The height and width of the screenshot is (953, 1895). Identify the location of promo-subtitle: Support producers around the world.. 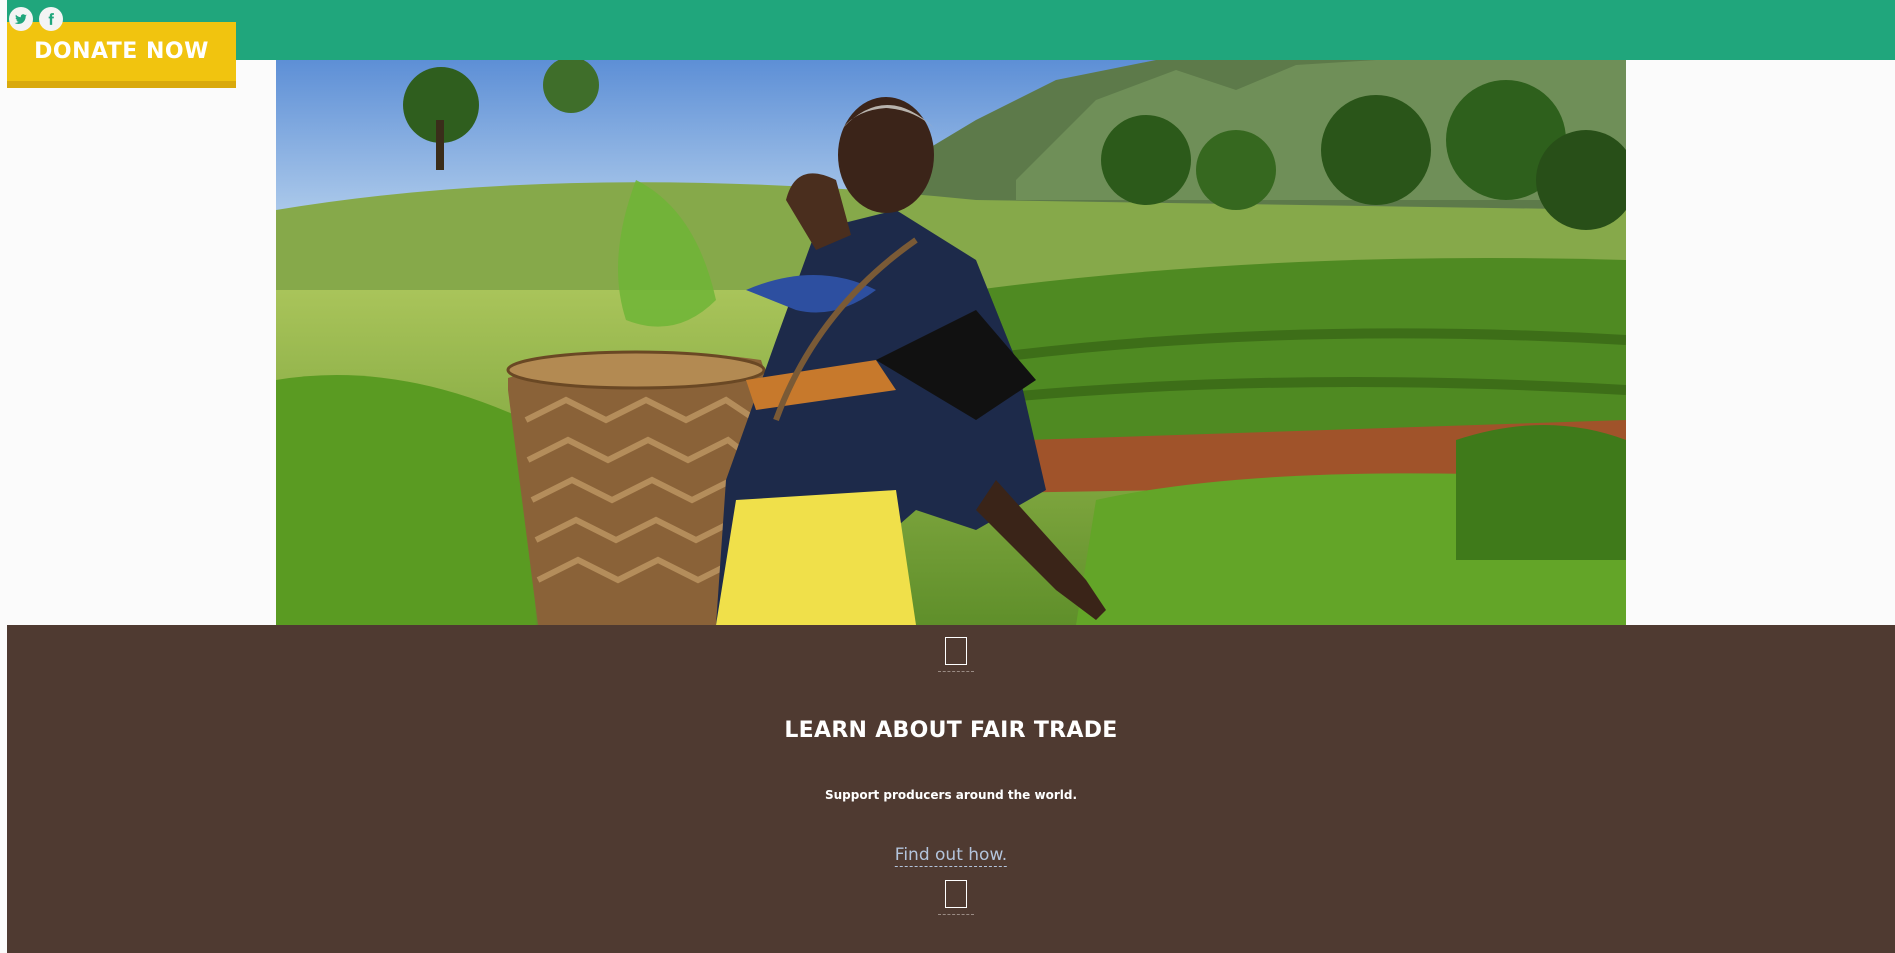
(951, 795).